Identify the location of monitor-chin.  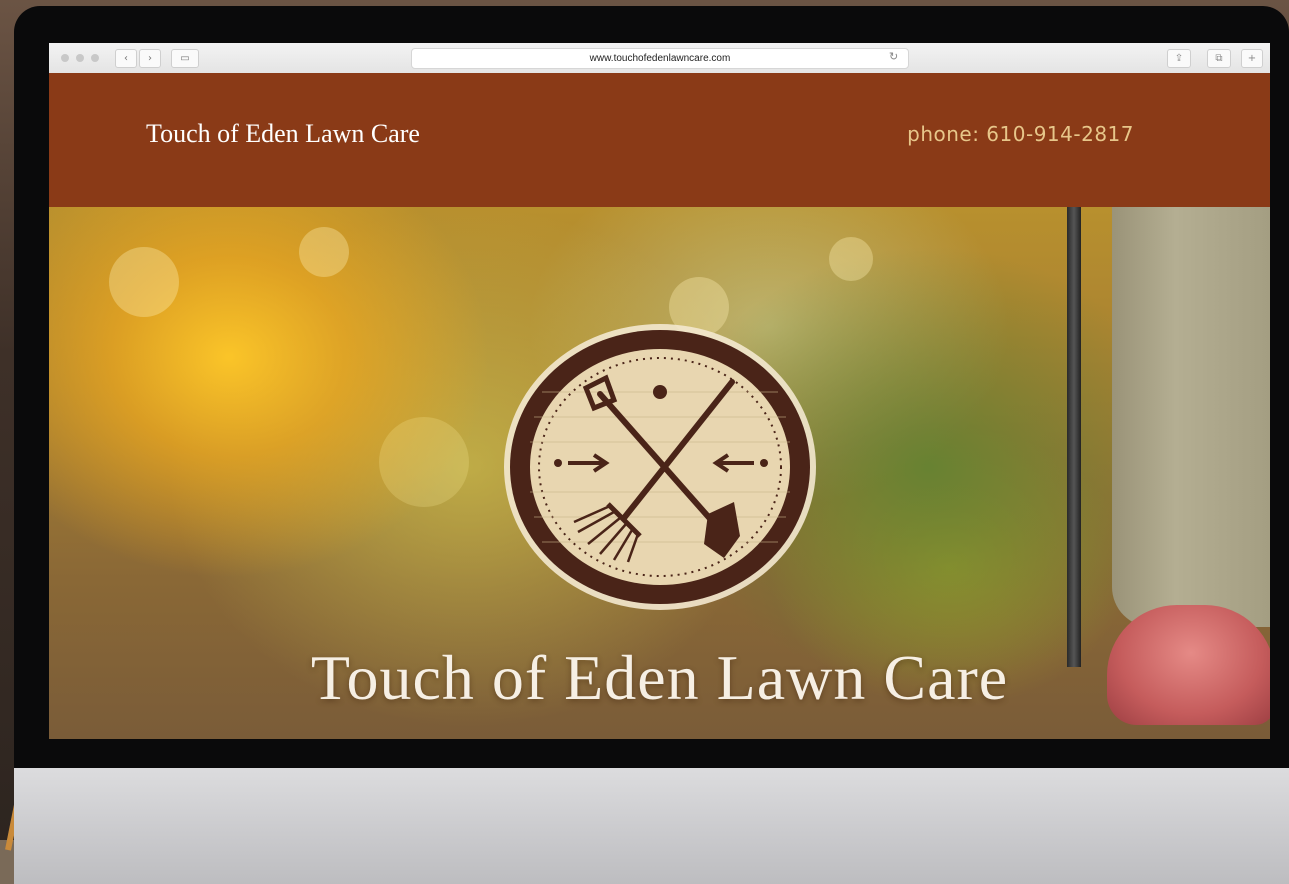
(651, 826).